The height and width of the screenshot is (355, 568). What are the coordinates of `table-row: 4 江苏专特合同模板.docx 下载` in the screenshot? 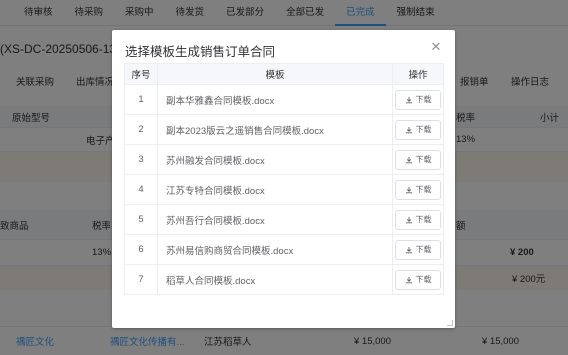 It's located at (284, 189).